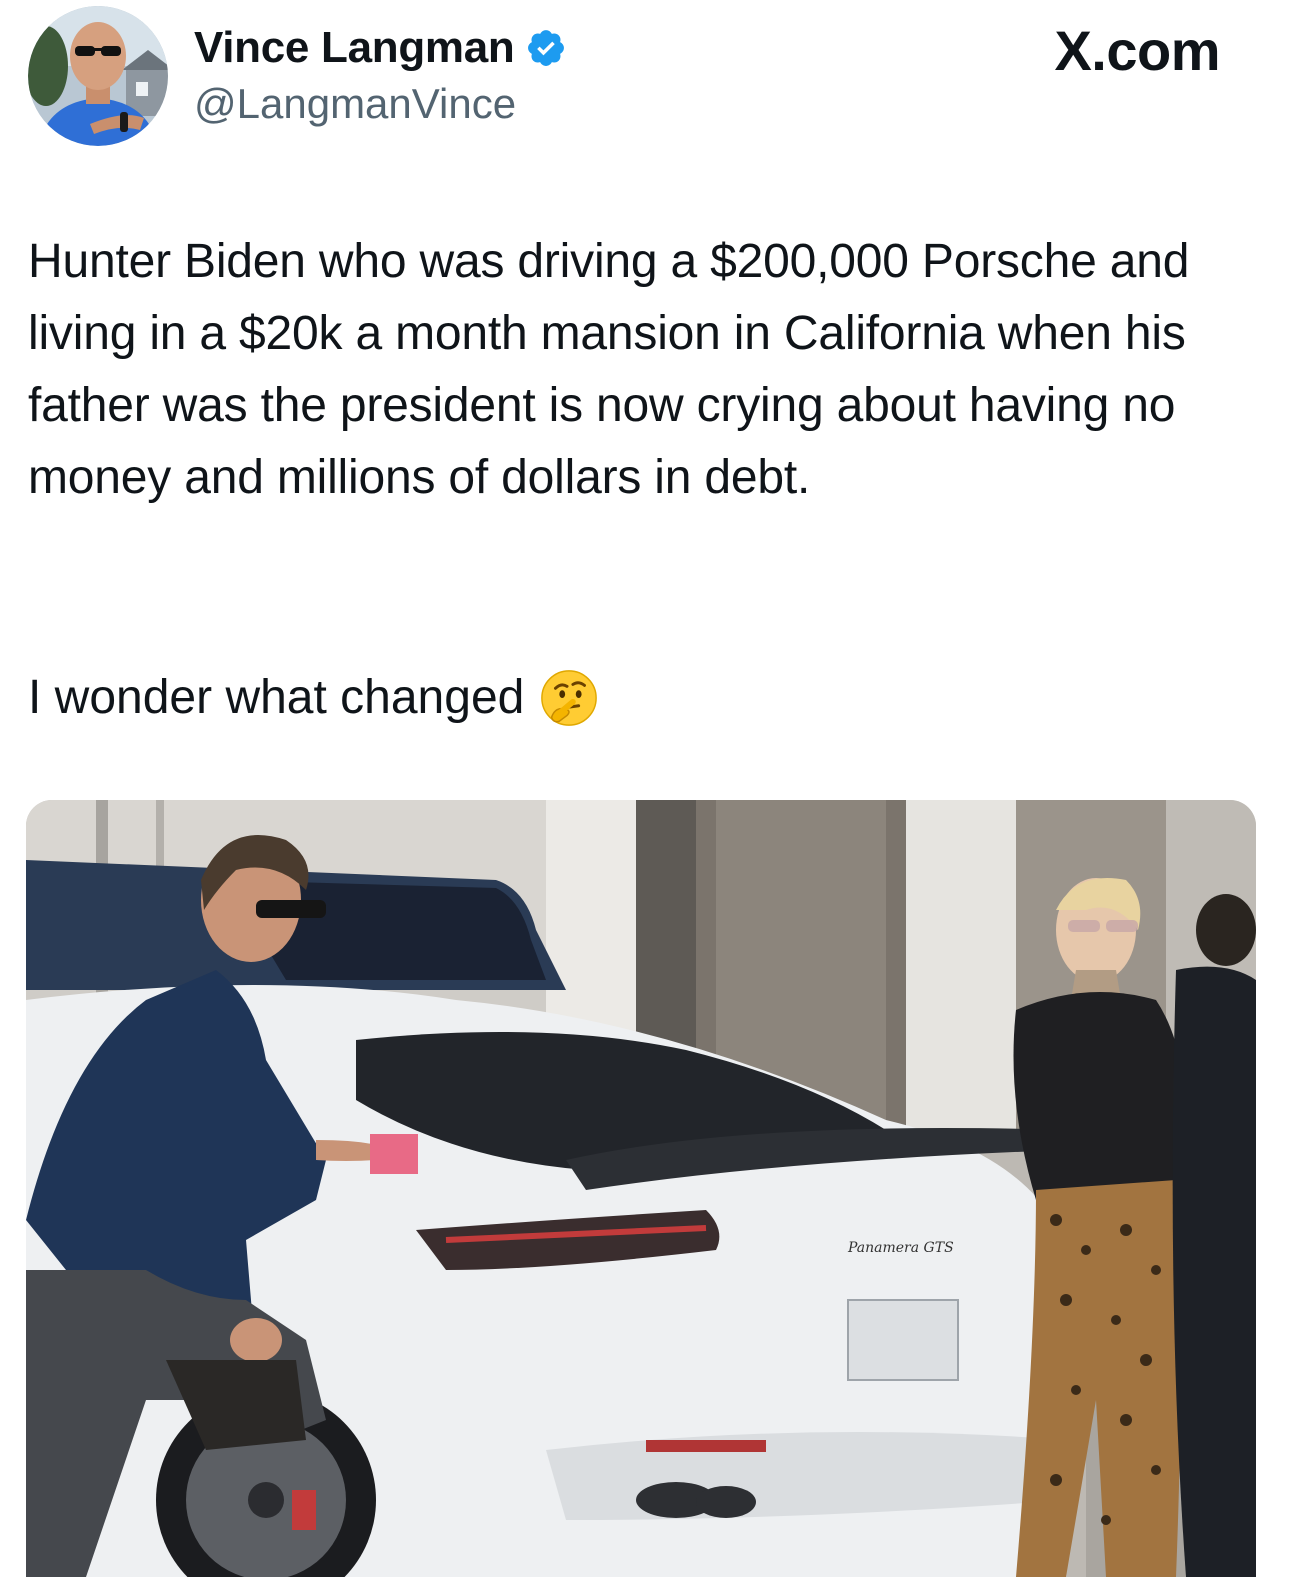  What do you see at coordinates (569, 698) in the screenshot?
I see `thinking-face-emoji-icon` at bounding box center [569, 698].